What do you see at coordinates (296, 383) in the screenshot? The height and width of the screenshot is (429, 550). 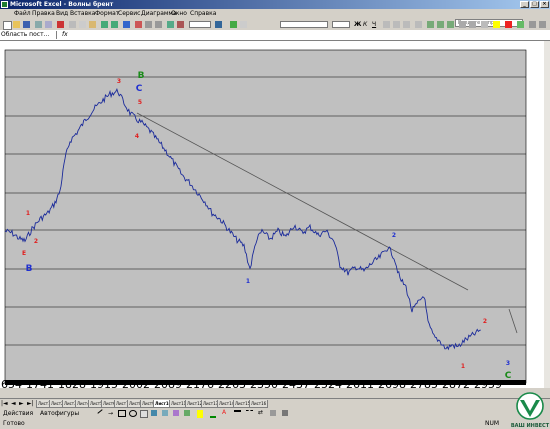 I see `x-tick-label: 2437` at bounding box center [296, 383].